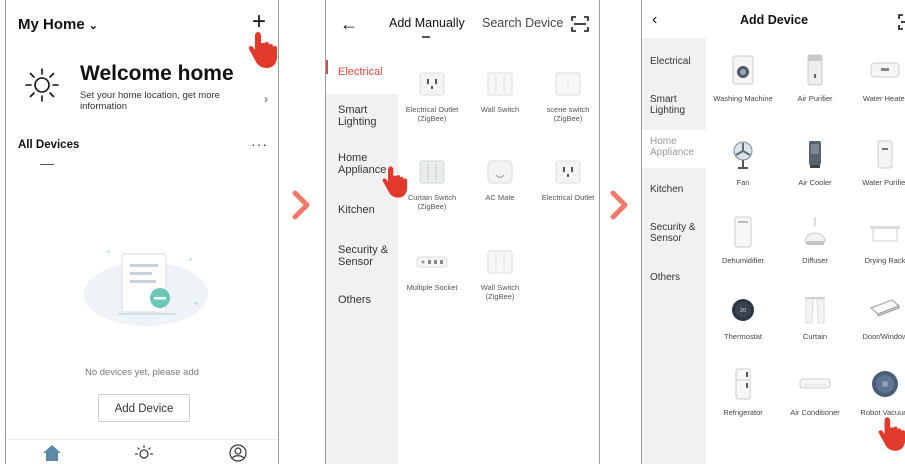 The height and width of the screenshot is (464, 905). I want to click on home-selector: My Home ⌄, so click(58, 24).